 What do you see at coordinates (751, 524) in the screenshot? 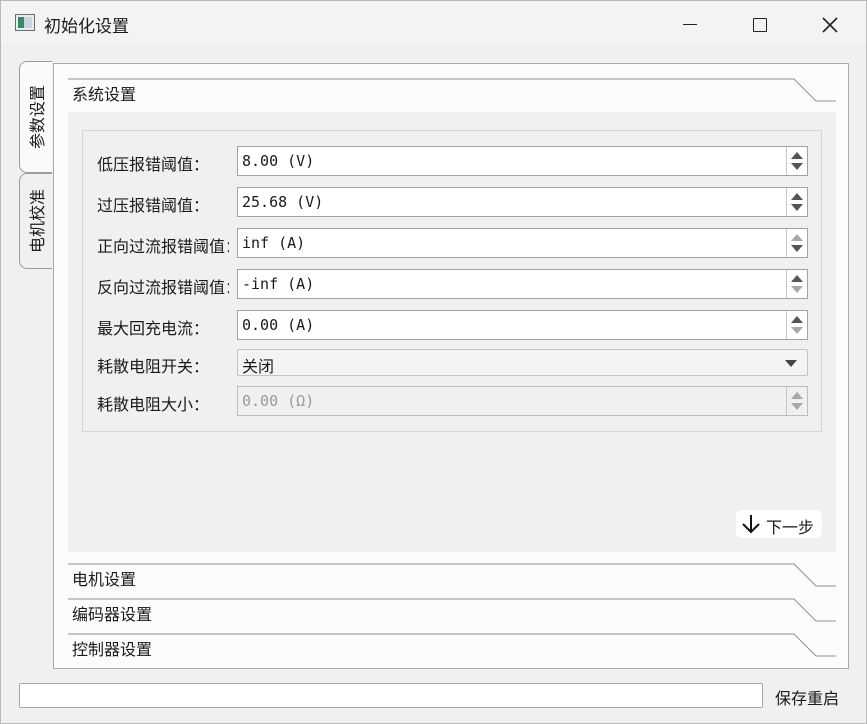
I see `arrow-down-icon` at bounding box center [751, 524].